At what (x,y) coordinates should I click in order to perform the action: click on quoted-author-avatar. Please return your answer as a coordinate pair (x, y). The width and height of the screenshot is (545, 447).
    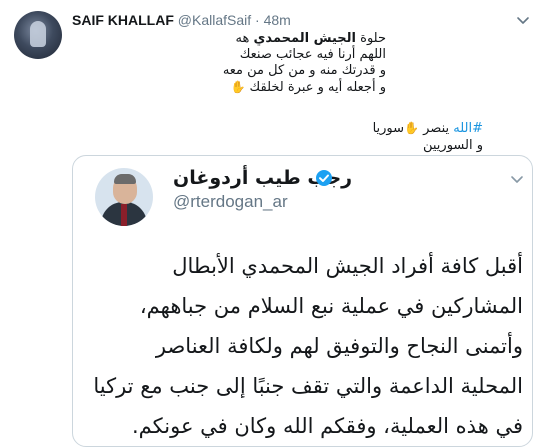
    Looking at the image, I should click on (124, 197).